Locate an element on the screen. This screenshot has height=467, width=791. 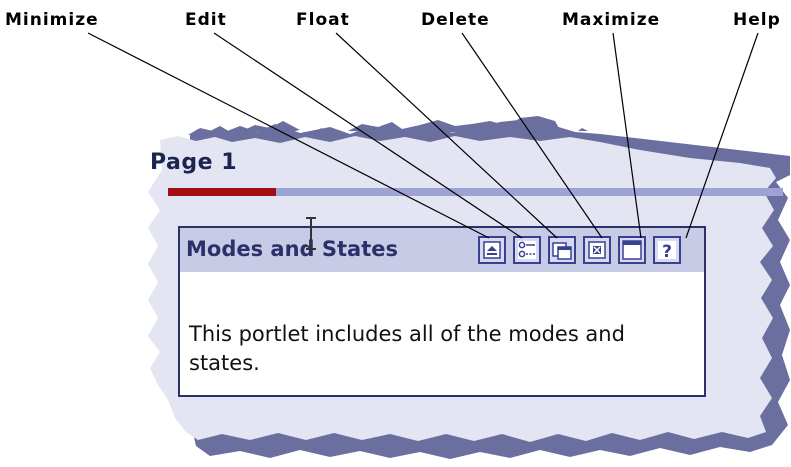
delete-button is located at coordinates (597, 250).